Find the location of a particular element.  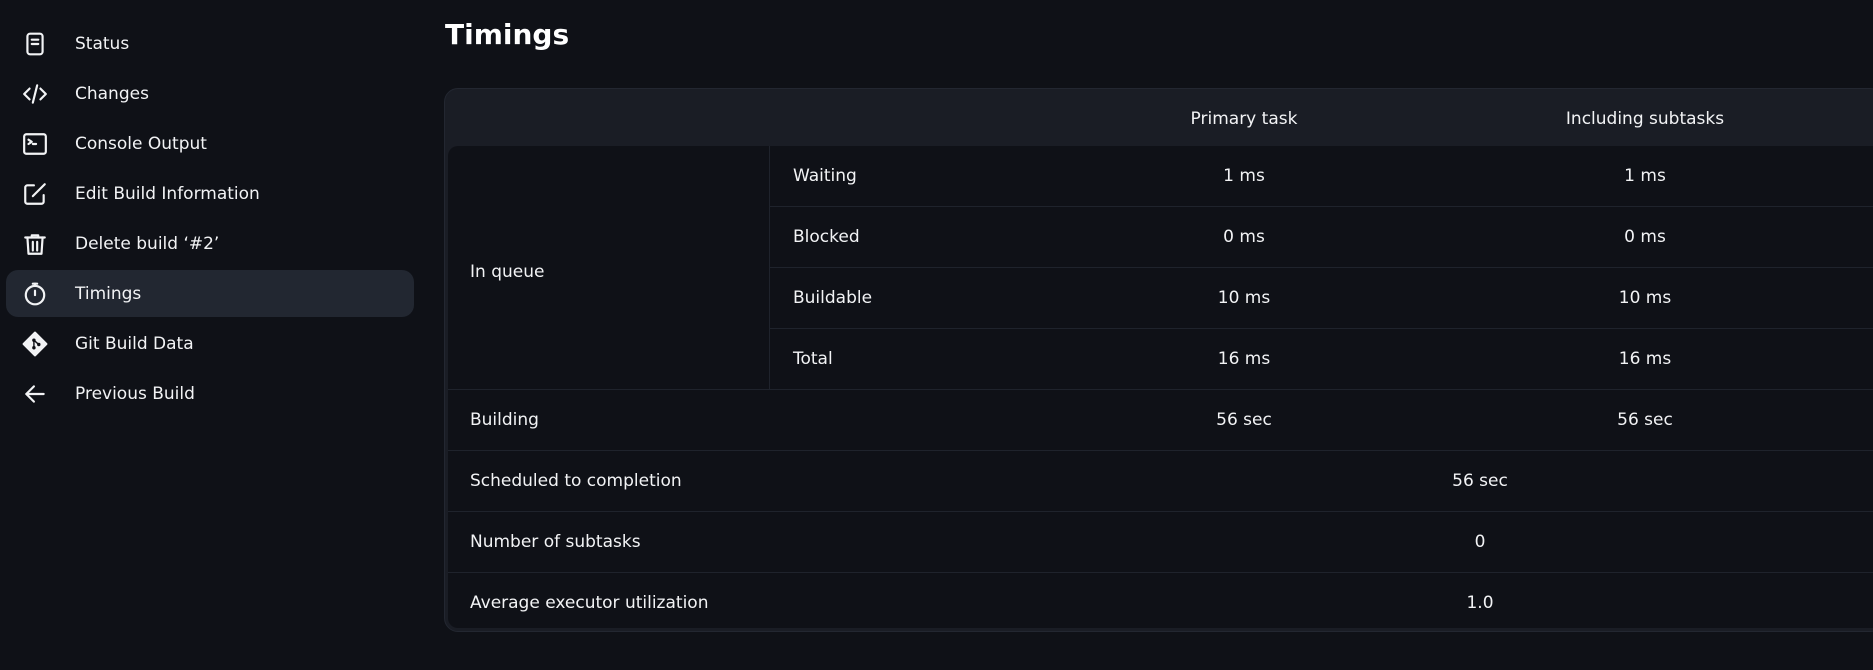

cell-building-primary: 56 sec is located at coordinates (1244, 420).